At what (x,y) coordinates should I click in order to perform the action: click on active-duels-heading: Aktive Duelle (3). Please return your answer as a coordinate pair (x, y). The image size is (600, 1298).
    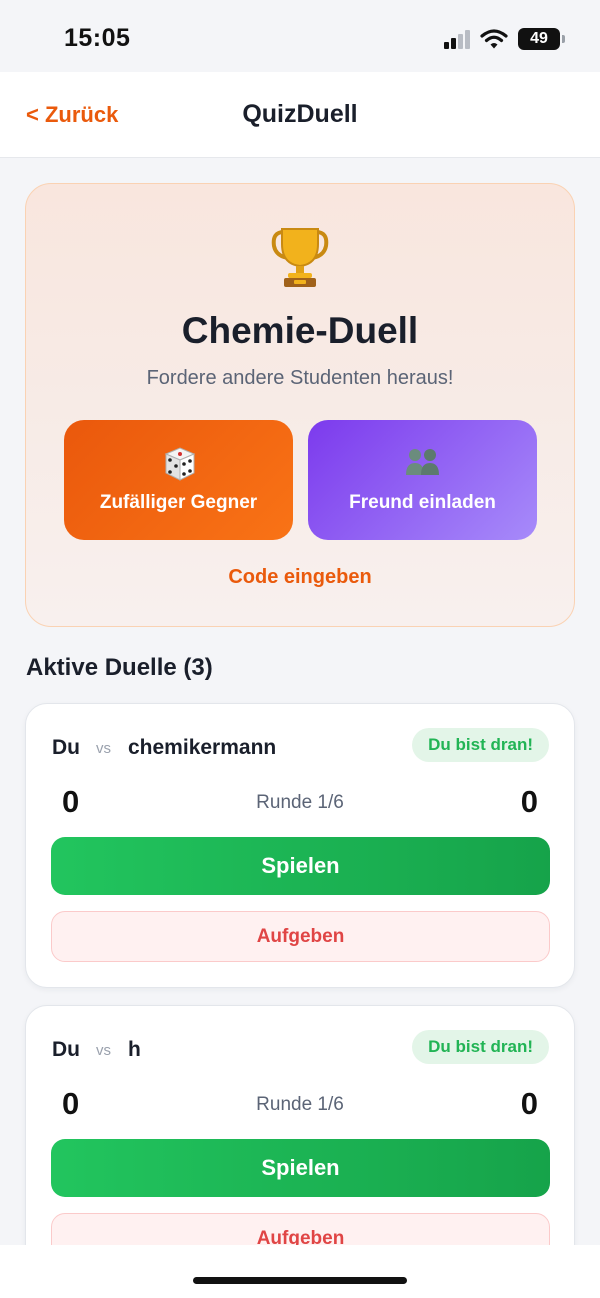
    Looking at the image, I should click on (119, 667).